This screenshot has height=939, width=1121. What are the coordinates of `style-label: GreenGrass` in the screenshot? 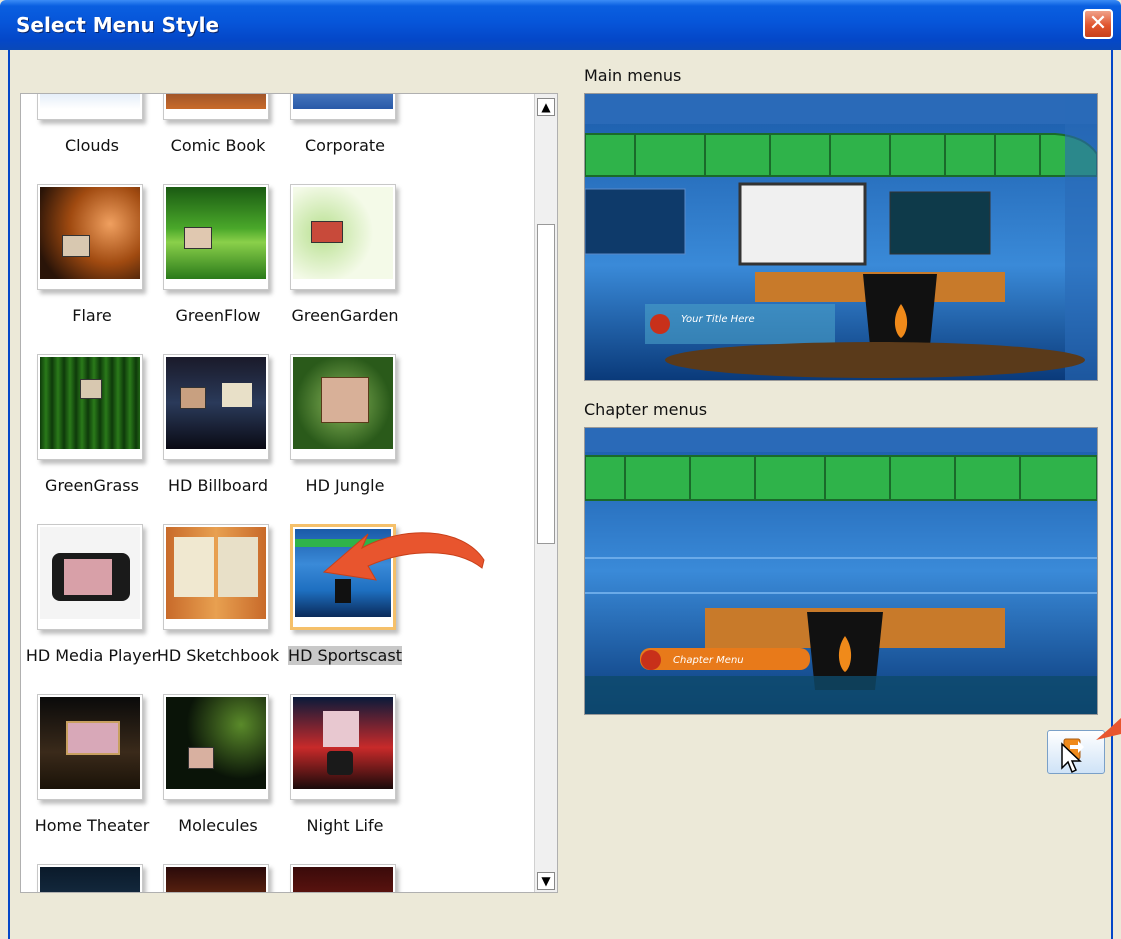 It's located at (92, 485).